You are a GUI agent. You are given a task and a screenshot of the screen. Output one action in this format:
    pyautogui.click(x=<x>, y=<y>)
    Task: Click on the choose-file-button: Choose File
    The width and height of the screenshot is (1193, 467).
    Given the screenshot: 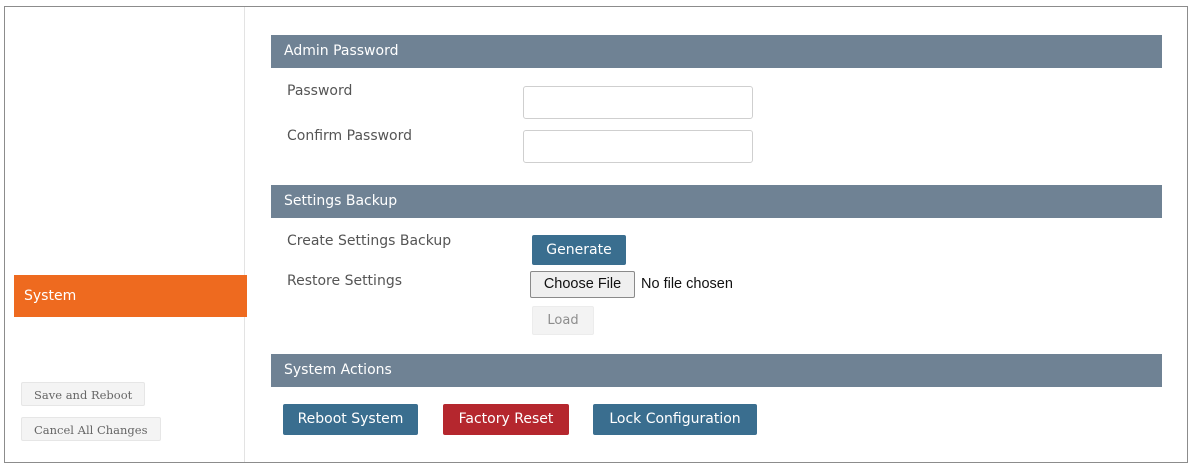 What is the action you would take?
    pyautogui.click(x=582, y=284)
    